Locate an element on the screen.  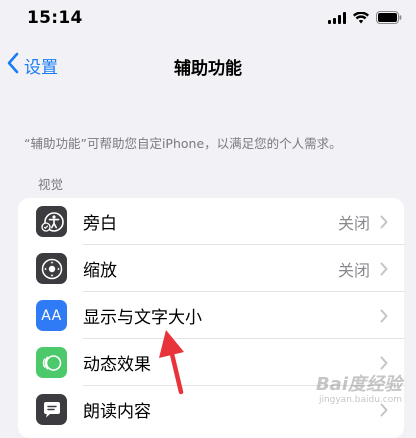
list-item-zoom: 缩放 关闭 is located at coordinates (211, 268).